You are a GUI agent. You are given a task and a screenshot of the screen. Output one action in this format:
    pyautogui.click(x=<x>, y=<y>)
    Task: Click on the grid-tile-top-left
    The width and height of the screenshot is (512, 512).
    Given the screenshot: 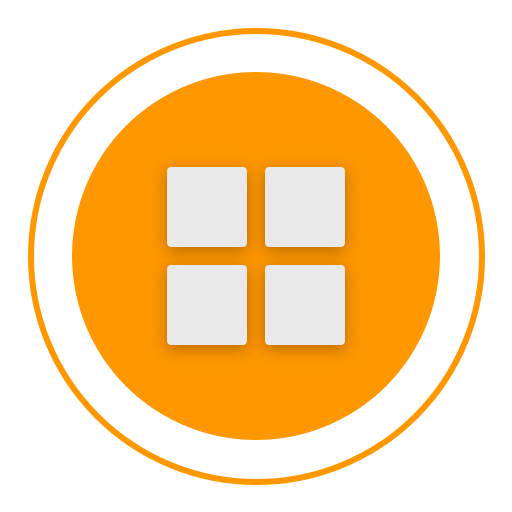 What is the action you would take?
    pyautogui.click(x=207, y=207)
    